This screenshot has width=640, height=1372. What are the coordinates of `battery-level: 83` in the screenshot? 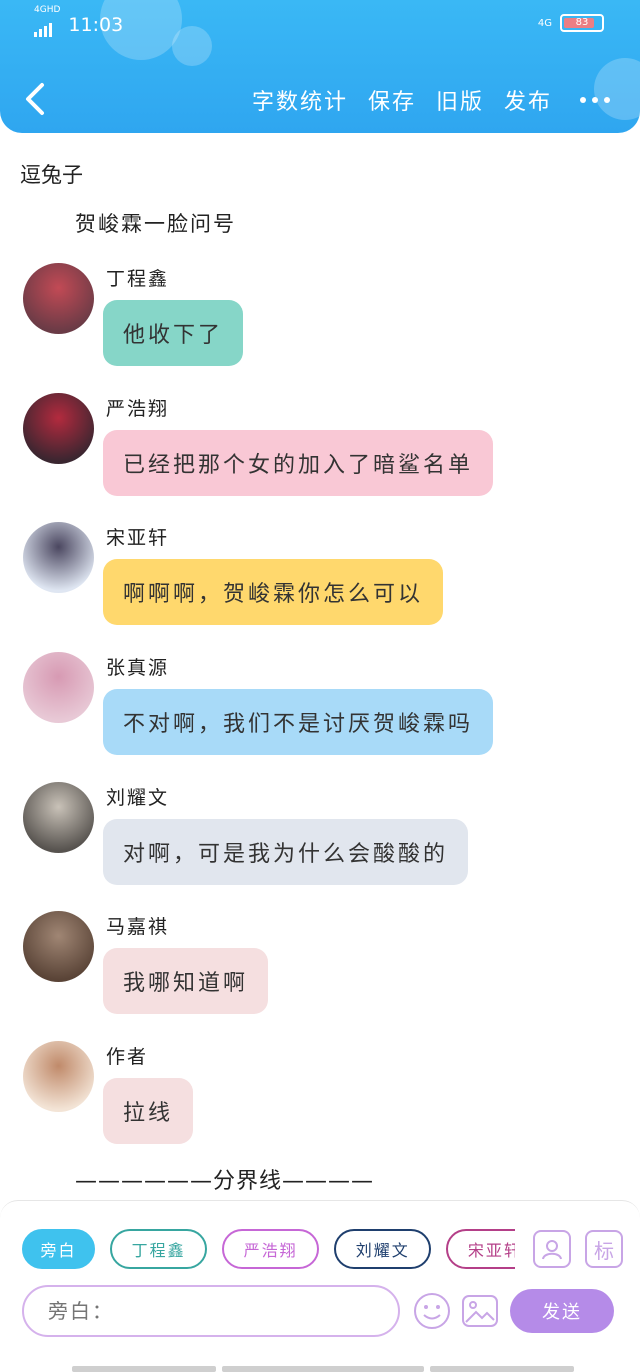 It's located at (582, 22).